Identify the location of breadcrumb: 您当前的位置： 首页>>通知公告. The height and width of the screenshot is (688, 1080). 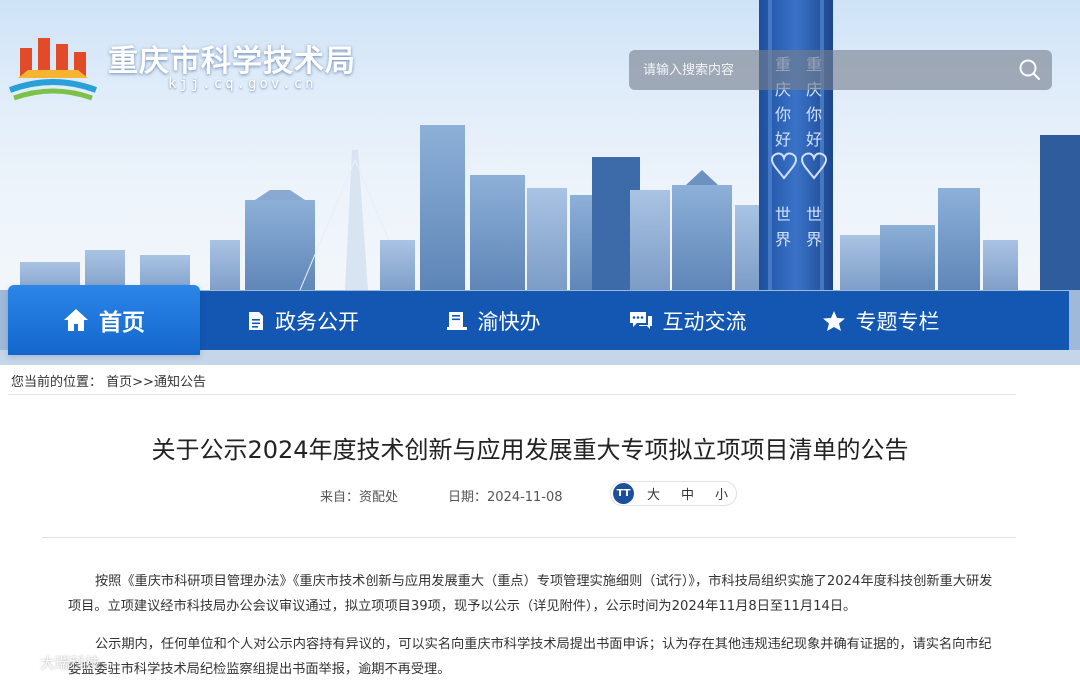
(108, 380).